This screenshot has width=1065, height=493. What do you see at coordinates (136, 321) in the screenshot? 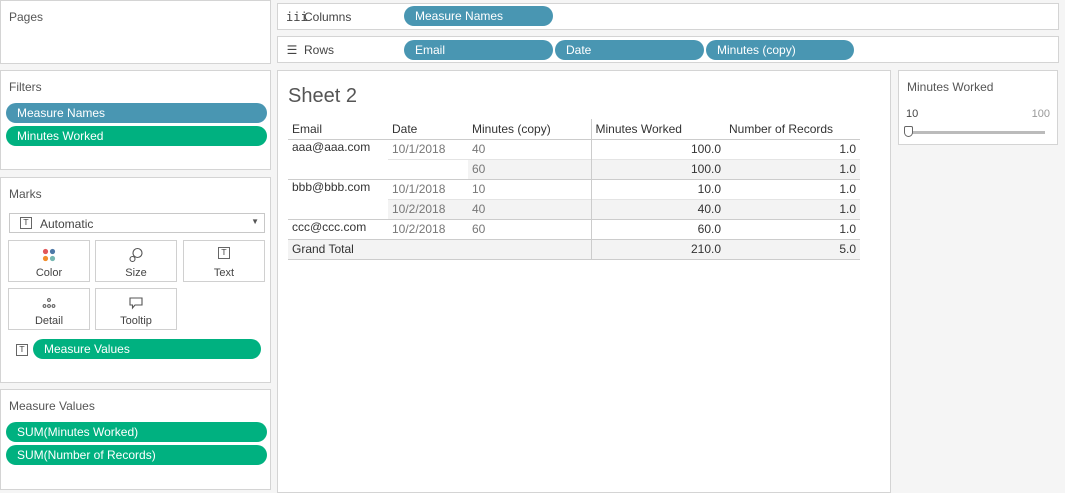
I see `tooltip-label: Tooltip` at bounding box center [136, 321].